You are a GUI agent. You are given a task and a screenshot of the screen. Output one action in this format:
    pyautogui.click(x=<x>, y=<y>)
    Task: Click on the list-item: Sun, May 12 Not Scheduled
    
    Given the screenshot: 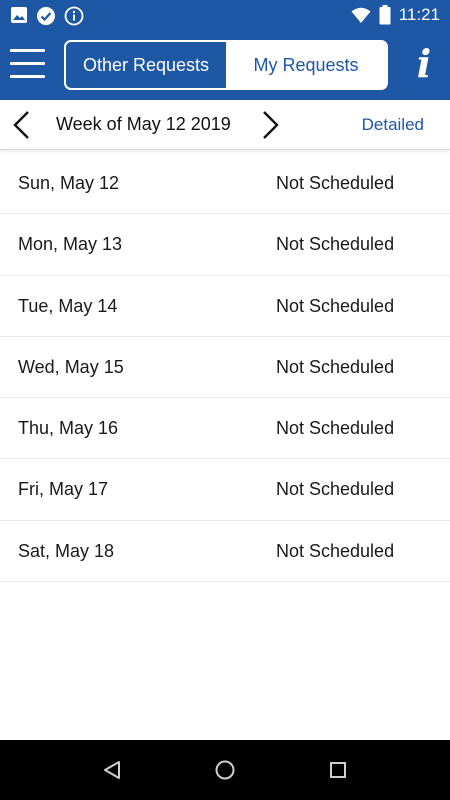 What is the action you would take?
    pyautogui.click(x=225, y=184)
    